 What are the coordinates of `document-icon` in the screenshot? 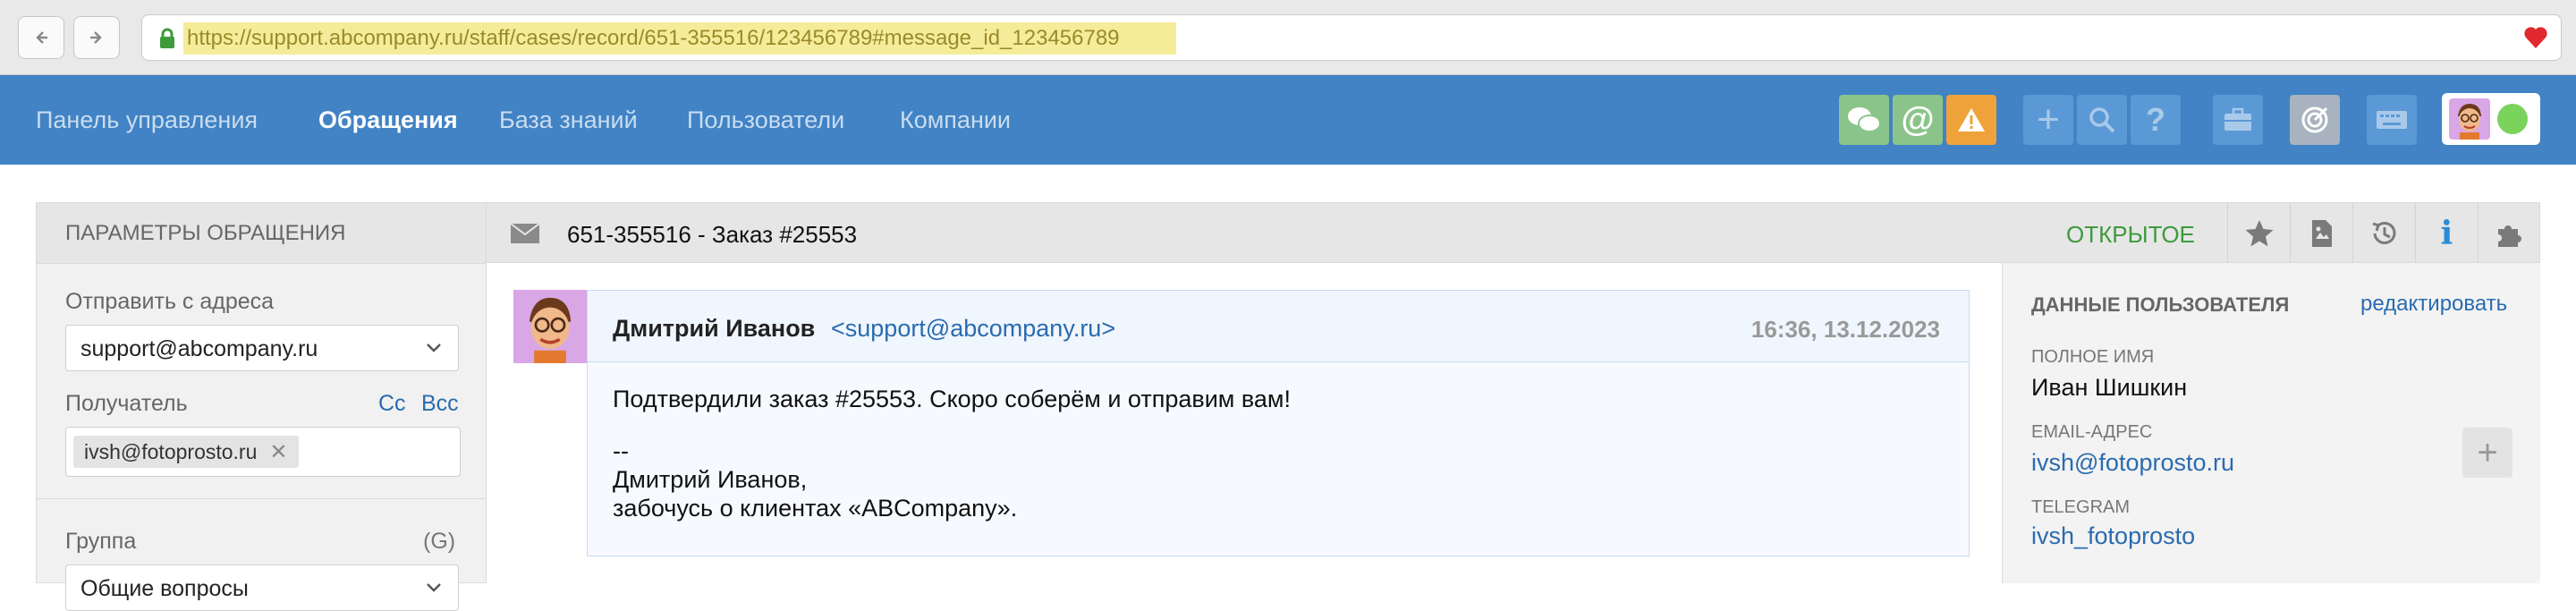 It's located at (2321, 233).